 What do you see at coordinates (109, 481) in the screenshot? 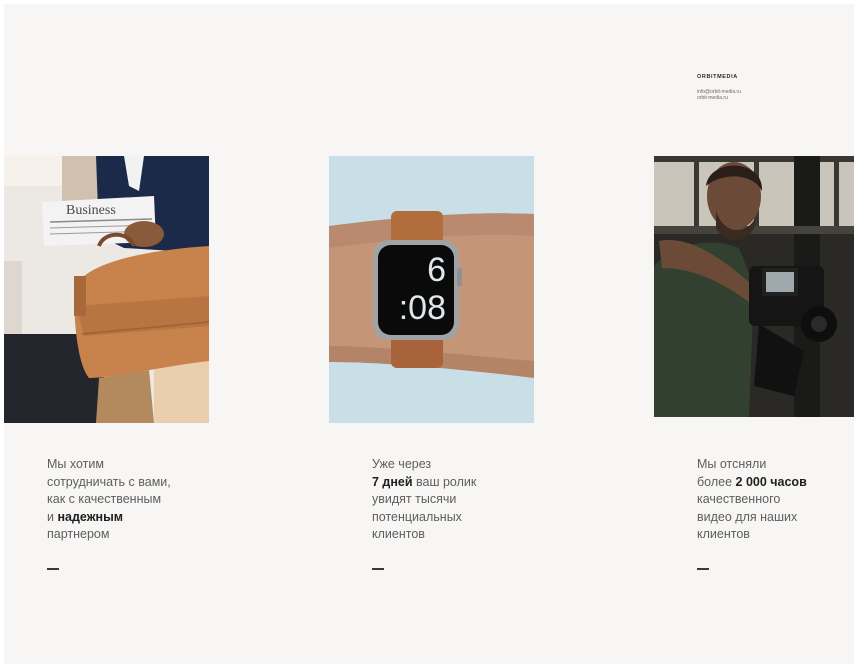
I see `caption-line: сотрудничать с вами,` at bounding box center [109, 481].